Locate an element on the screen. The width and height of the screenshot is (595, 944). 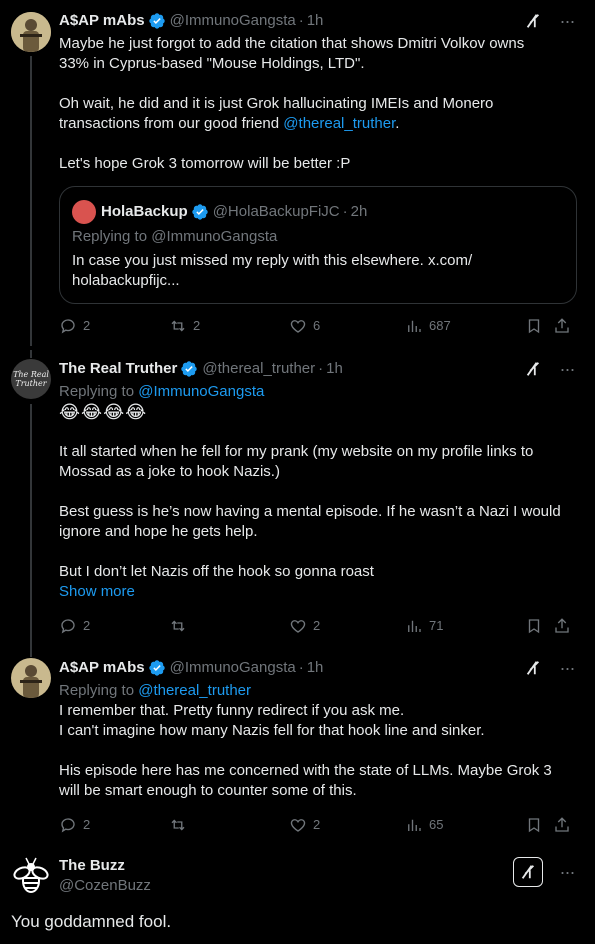
user-handle: @CozenBuzz is located at coordinates (318, 886).